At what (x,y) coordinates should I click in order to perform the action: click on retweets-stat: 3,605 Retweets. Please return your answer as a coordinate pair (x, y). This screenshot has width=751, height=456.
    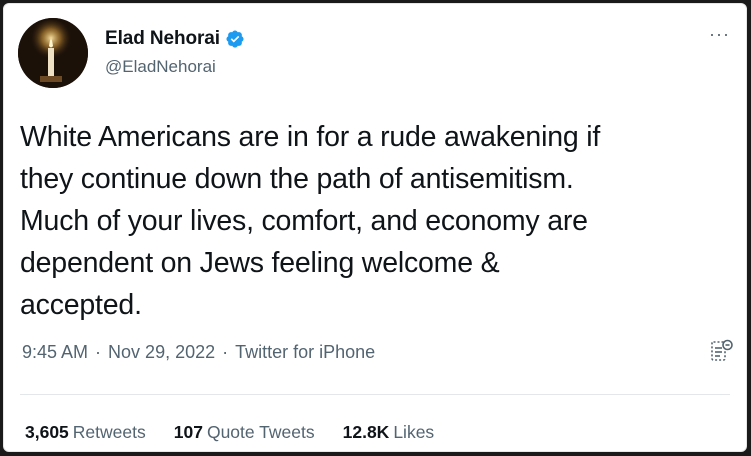
    Looking at the image, I should click on (85, 432).